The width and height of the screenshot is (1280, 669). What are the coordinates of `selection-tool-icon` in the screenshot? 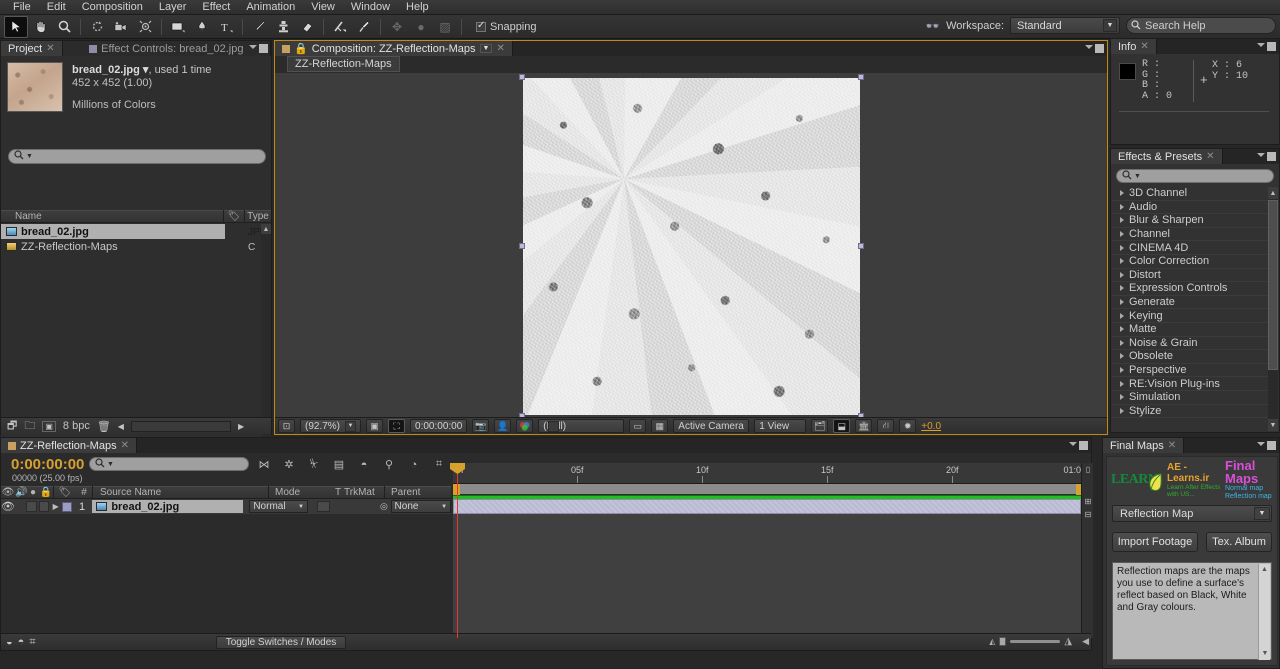 It's located at (16, 26).